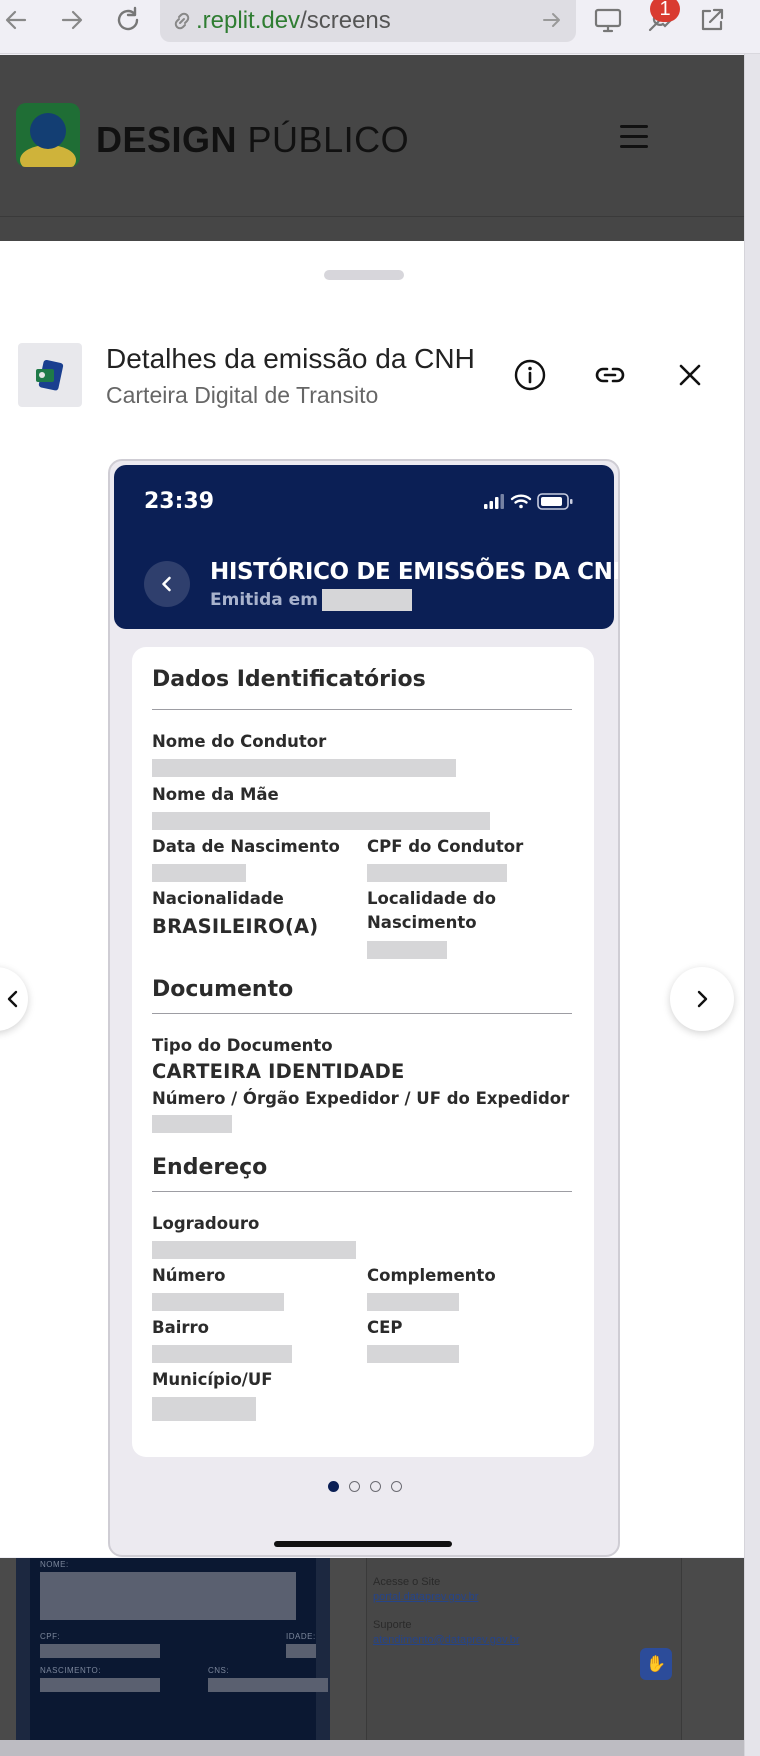  Describe the element at coordinates (328, 139) in the screenshot. I see `brand-light: PÚBLICO` at that location.